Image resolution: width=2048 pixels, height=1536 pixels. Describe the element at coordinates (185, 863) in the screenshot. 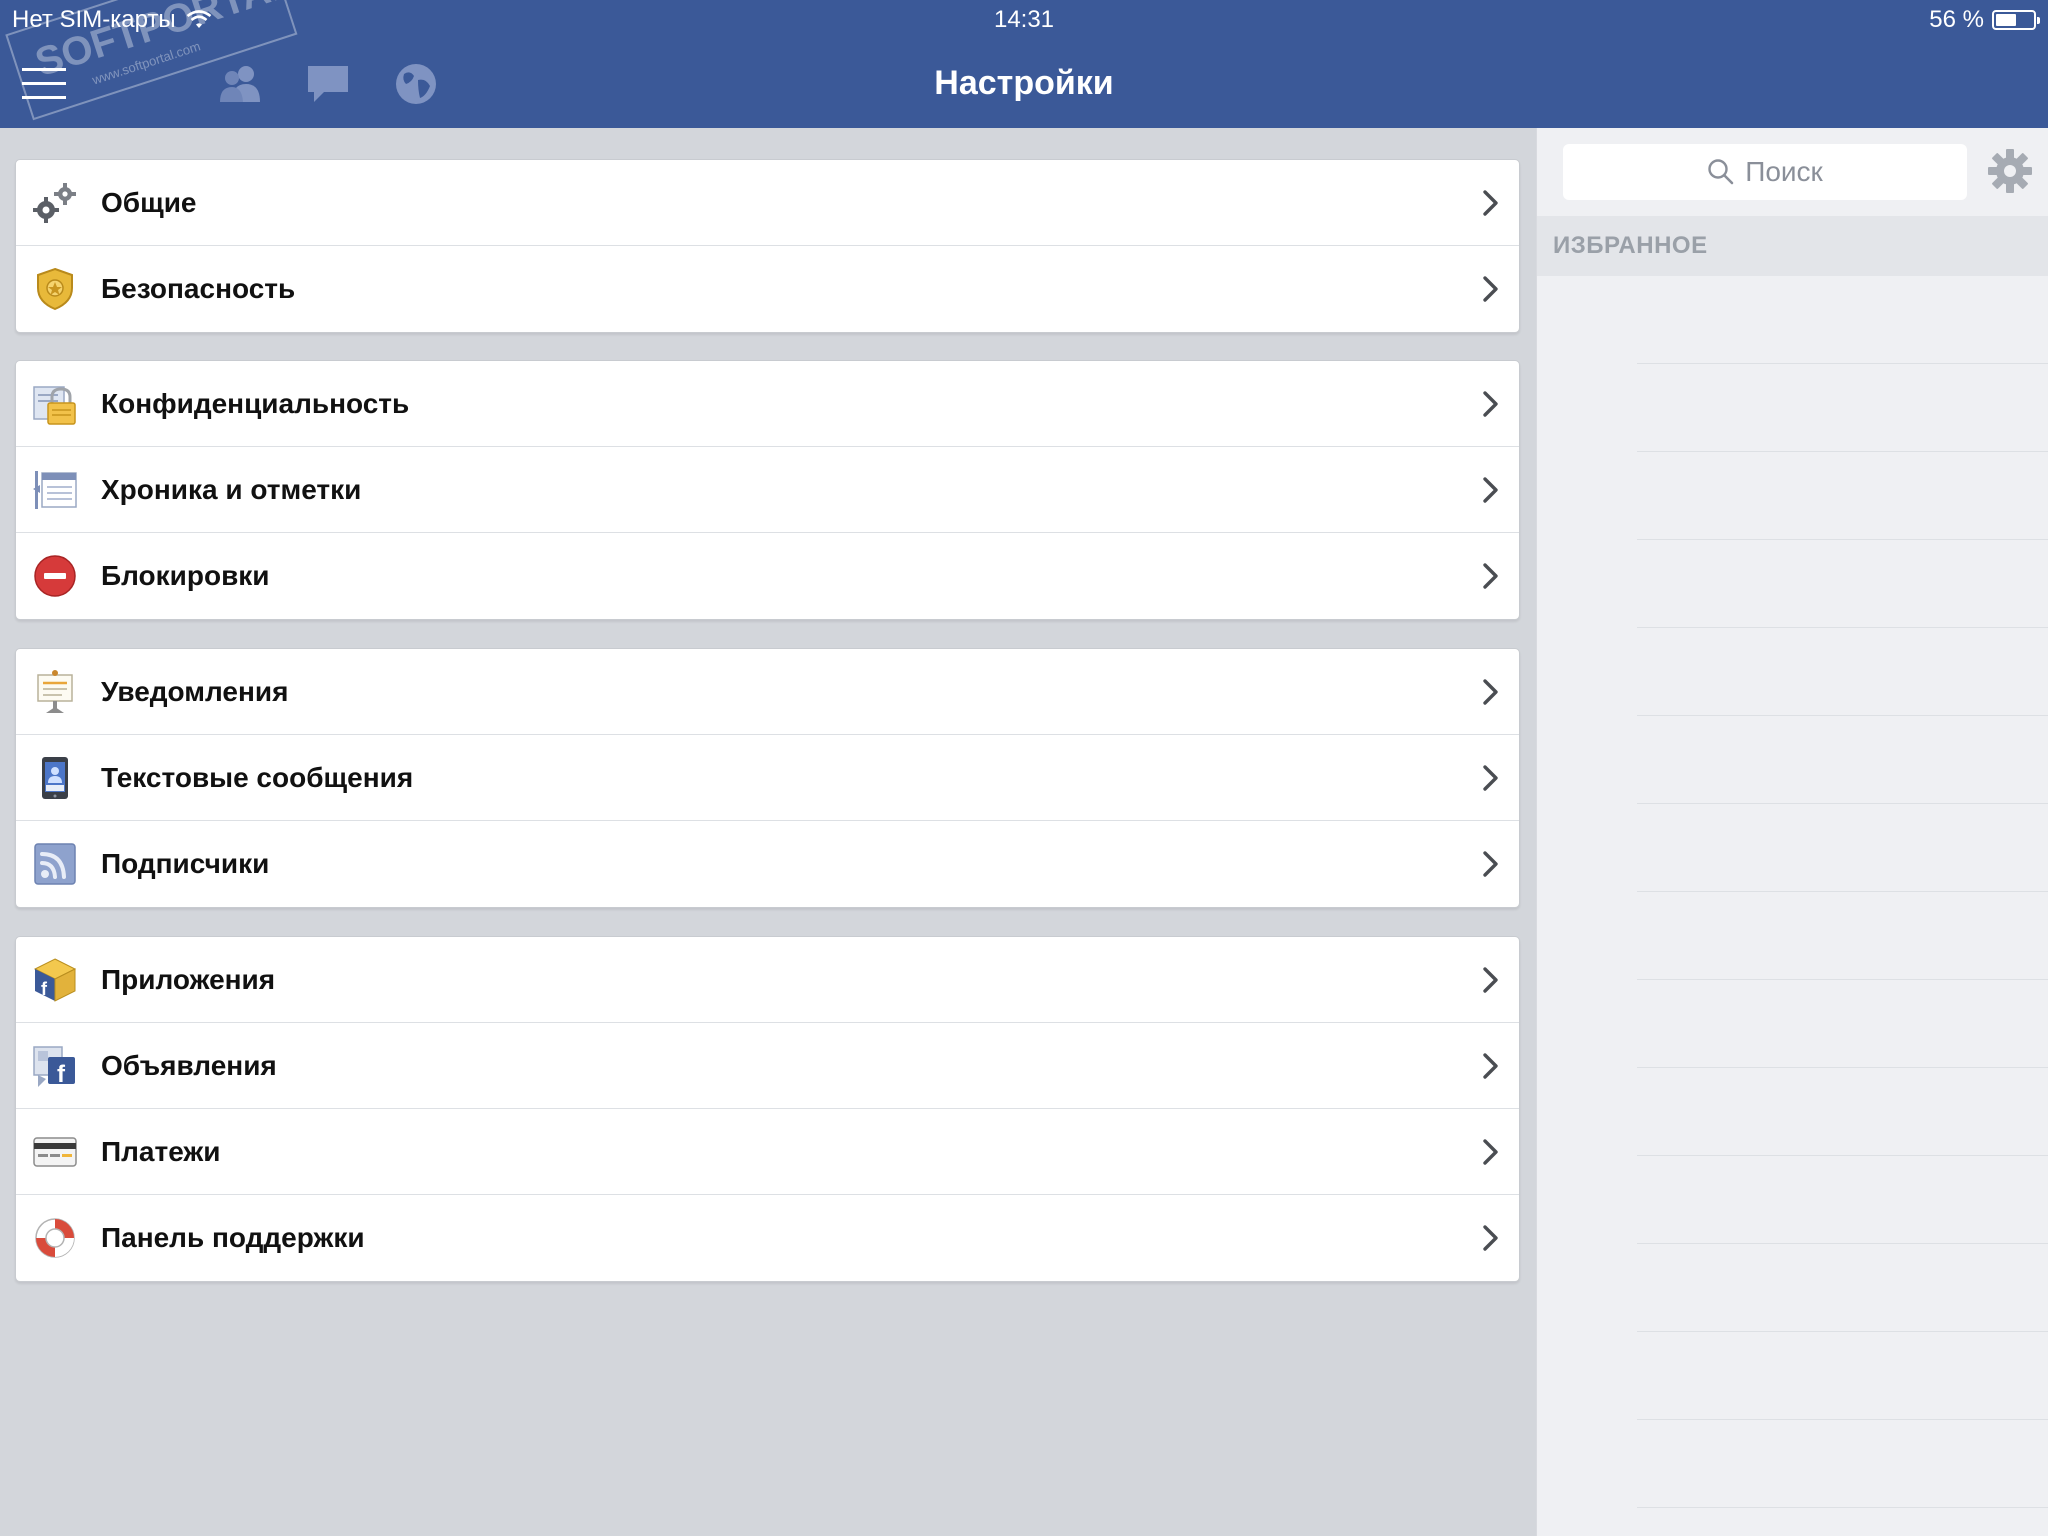

I see `settings-row-label: Подписчики` at that location.